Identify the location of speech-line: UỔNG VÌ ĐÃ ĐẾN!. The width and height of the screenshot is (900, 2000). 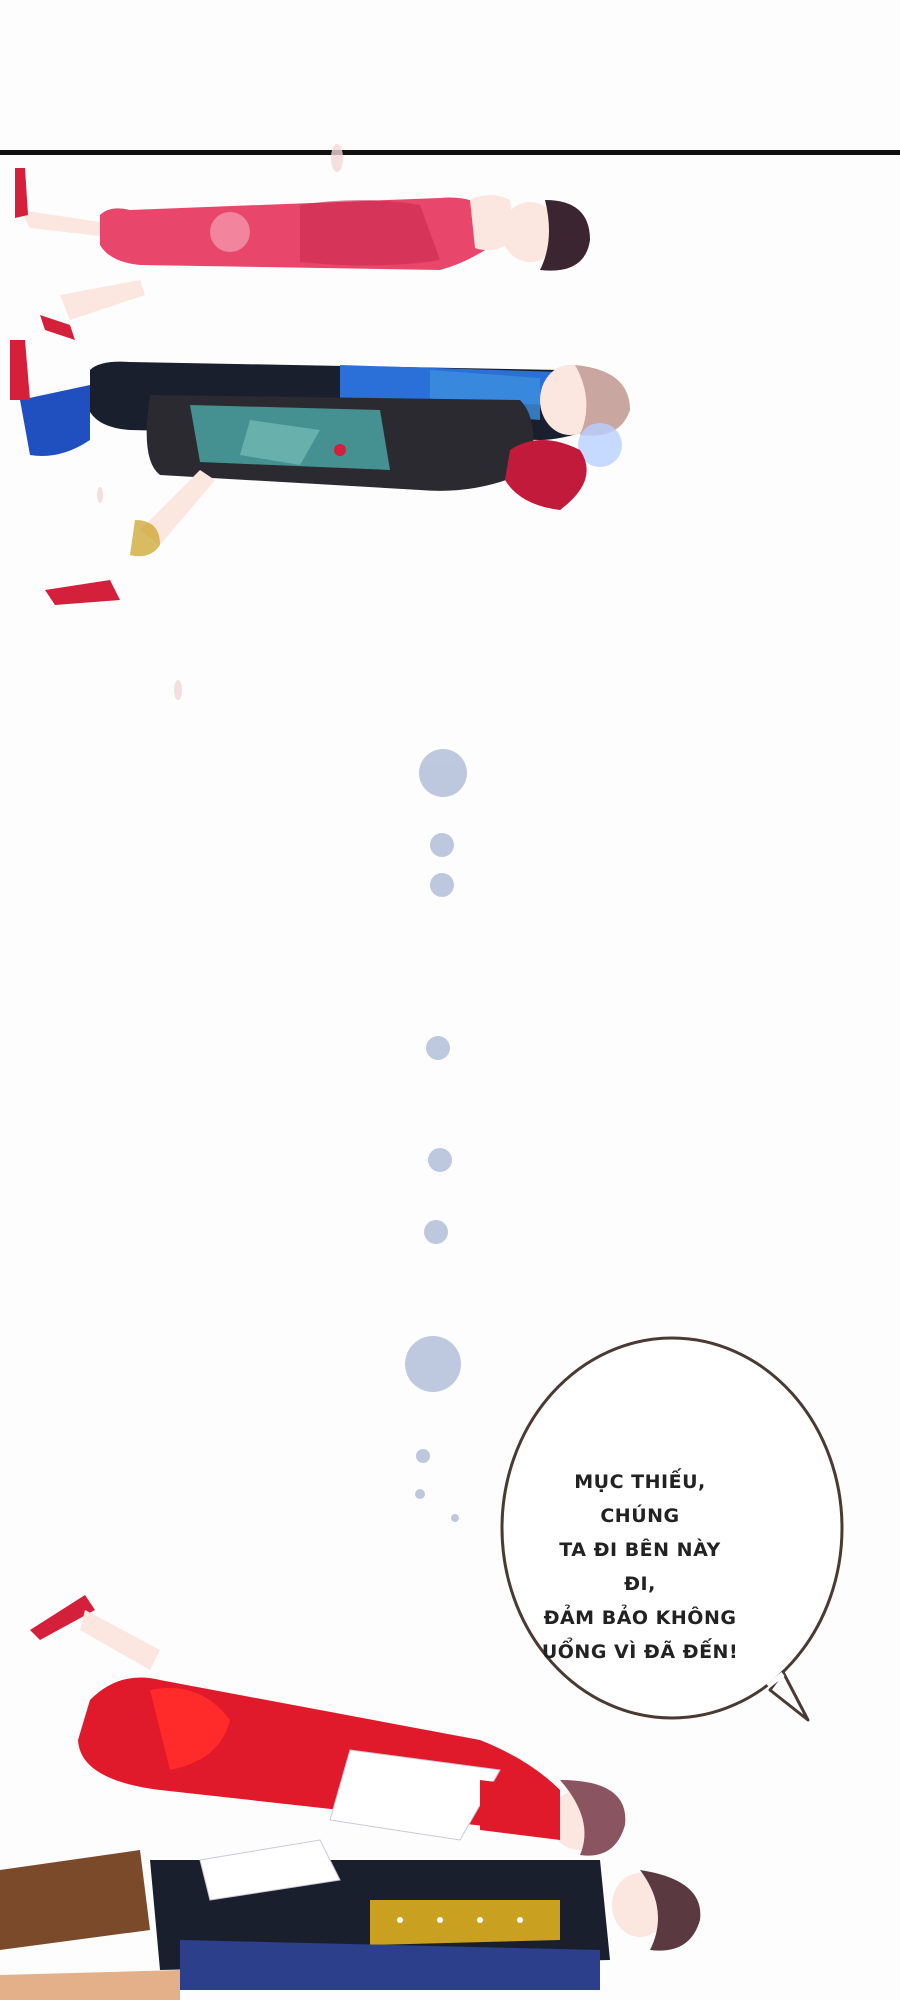
(640, 1652).